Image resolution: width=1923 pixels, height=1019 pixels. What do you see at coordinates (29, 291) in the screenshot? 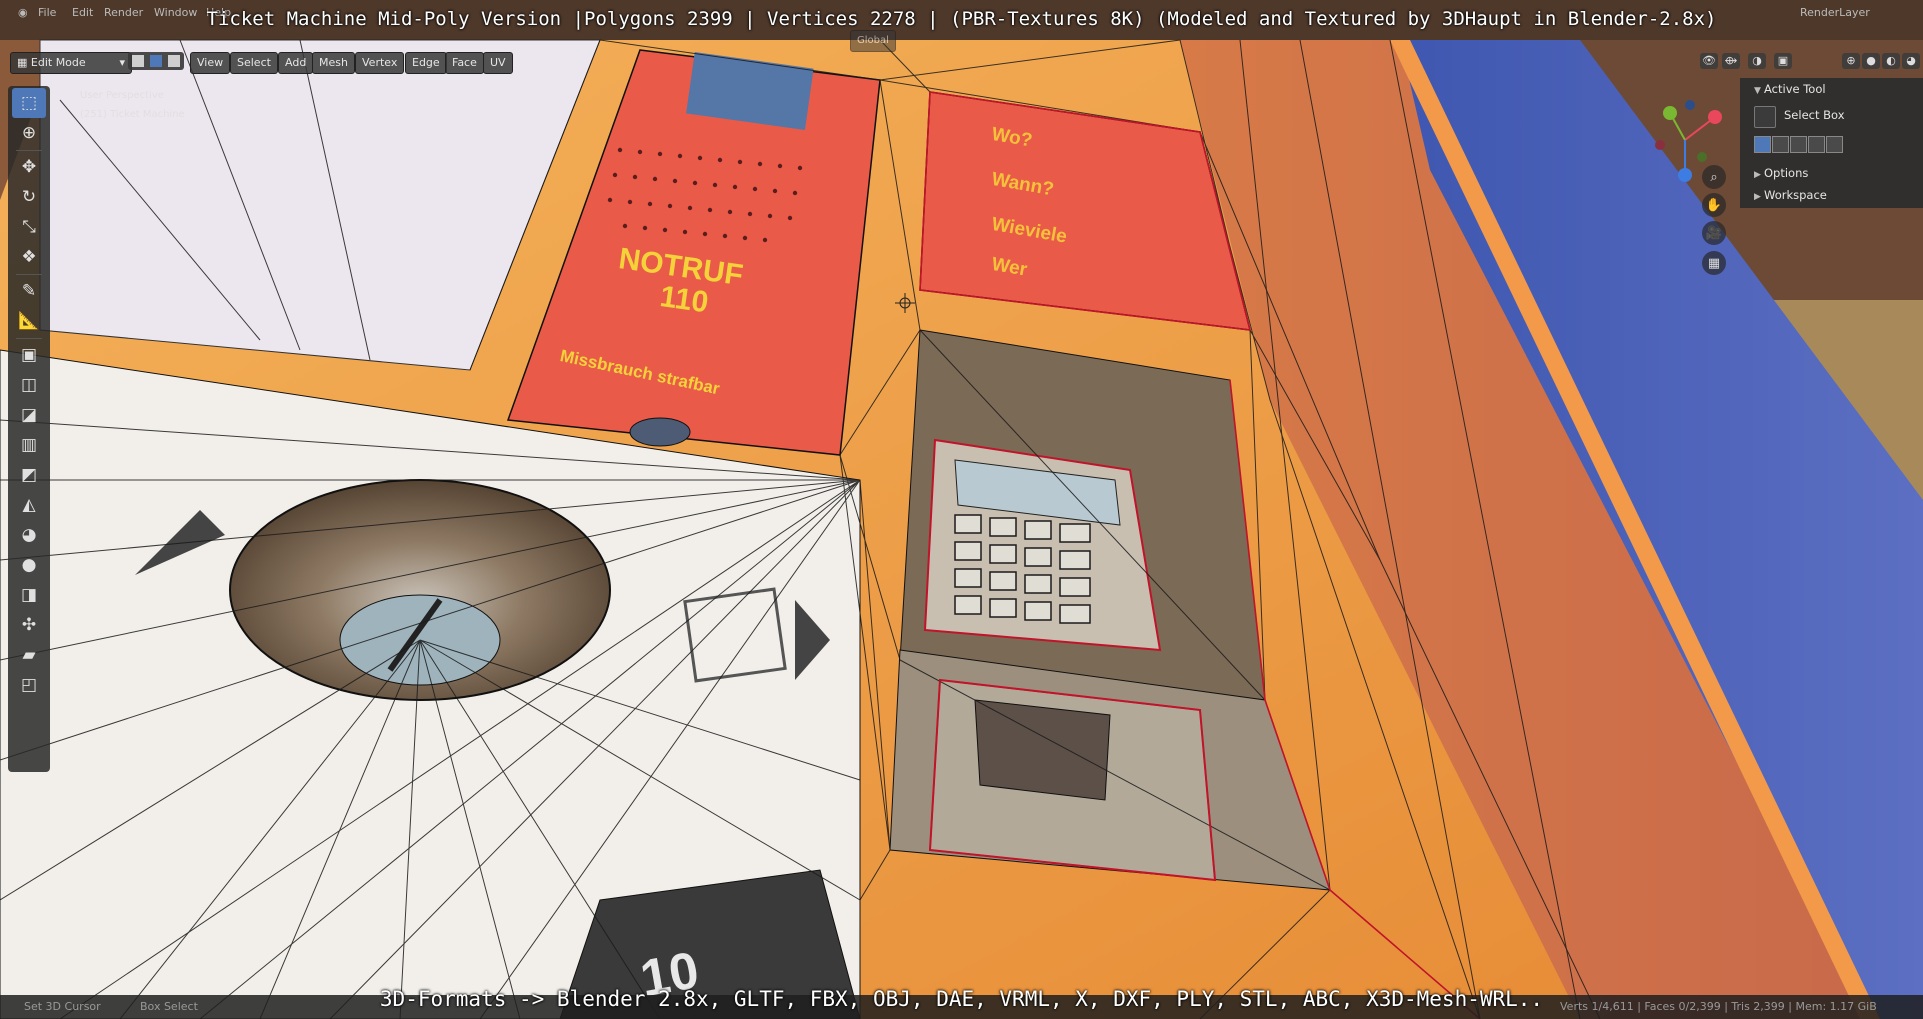
I see `annotate-tool-icon: ✎` at bounding box center [29, 291].